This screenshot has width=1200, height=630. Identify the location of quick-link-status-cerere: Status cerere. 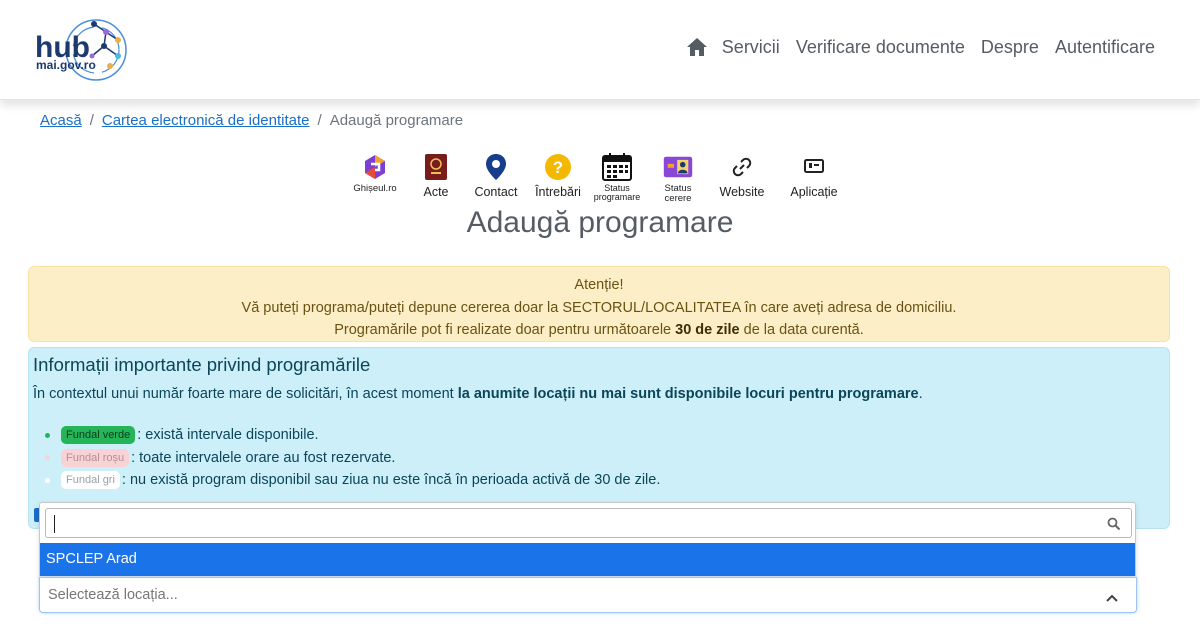
(678, 177).